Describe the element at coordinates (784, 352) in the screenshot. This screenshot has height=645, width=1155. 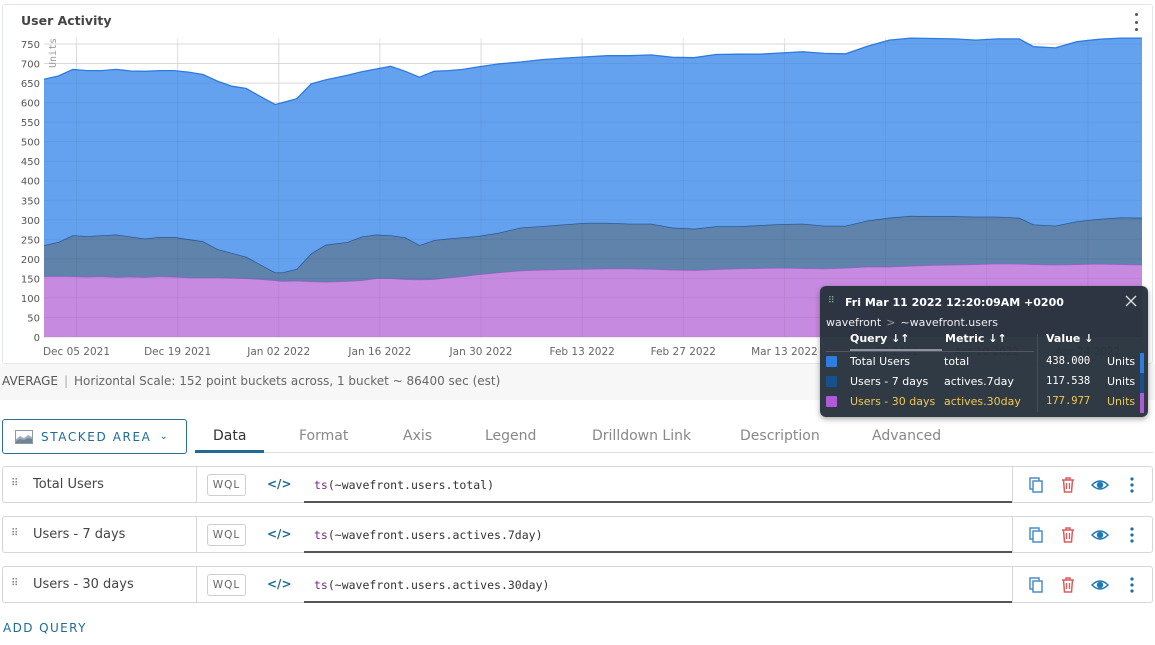
I see `x-tick-label: Mar 13 2022` at that location.